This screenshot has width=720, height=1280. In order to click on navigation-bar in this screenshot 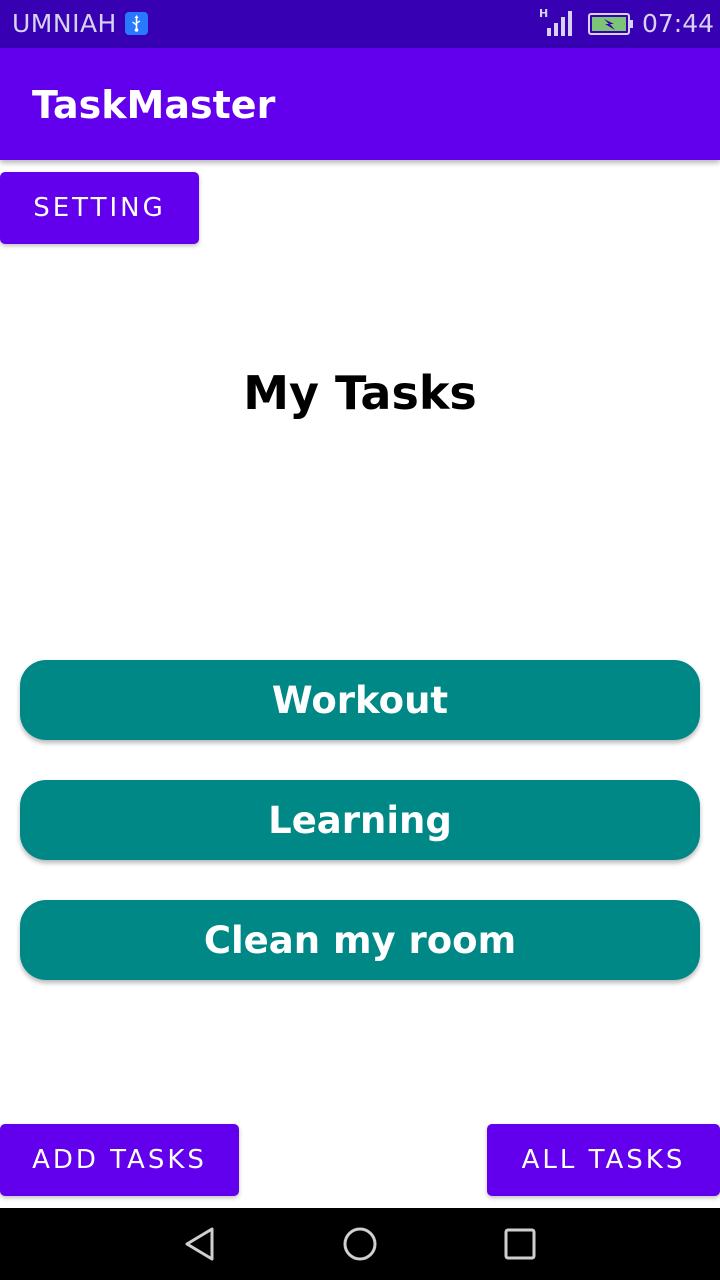, I will do `click(360, 1244)`.